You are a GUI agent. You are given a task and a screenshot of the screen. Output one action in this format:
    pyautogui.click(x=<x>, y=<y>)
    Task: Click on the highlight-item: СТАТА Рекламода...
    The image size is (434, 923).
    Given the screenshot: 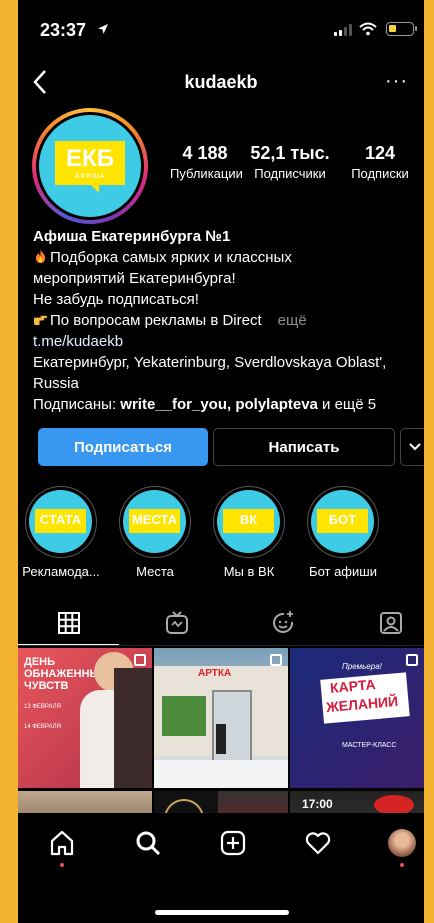 What is the action you would take?
    pyautogui.click(x=61, y=532)
    